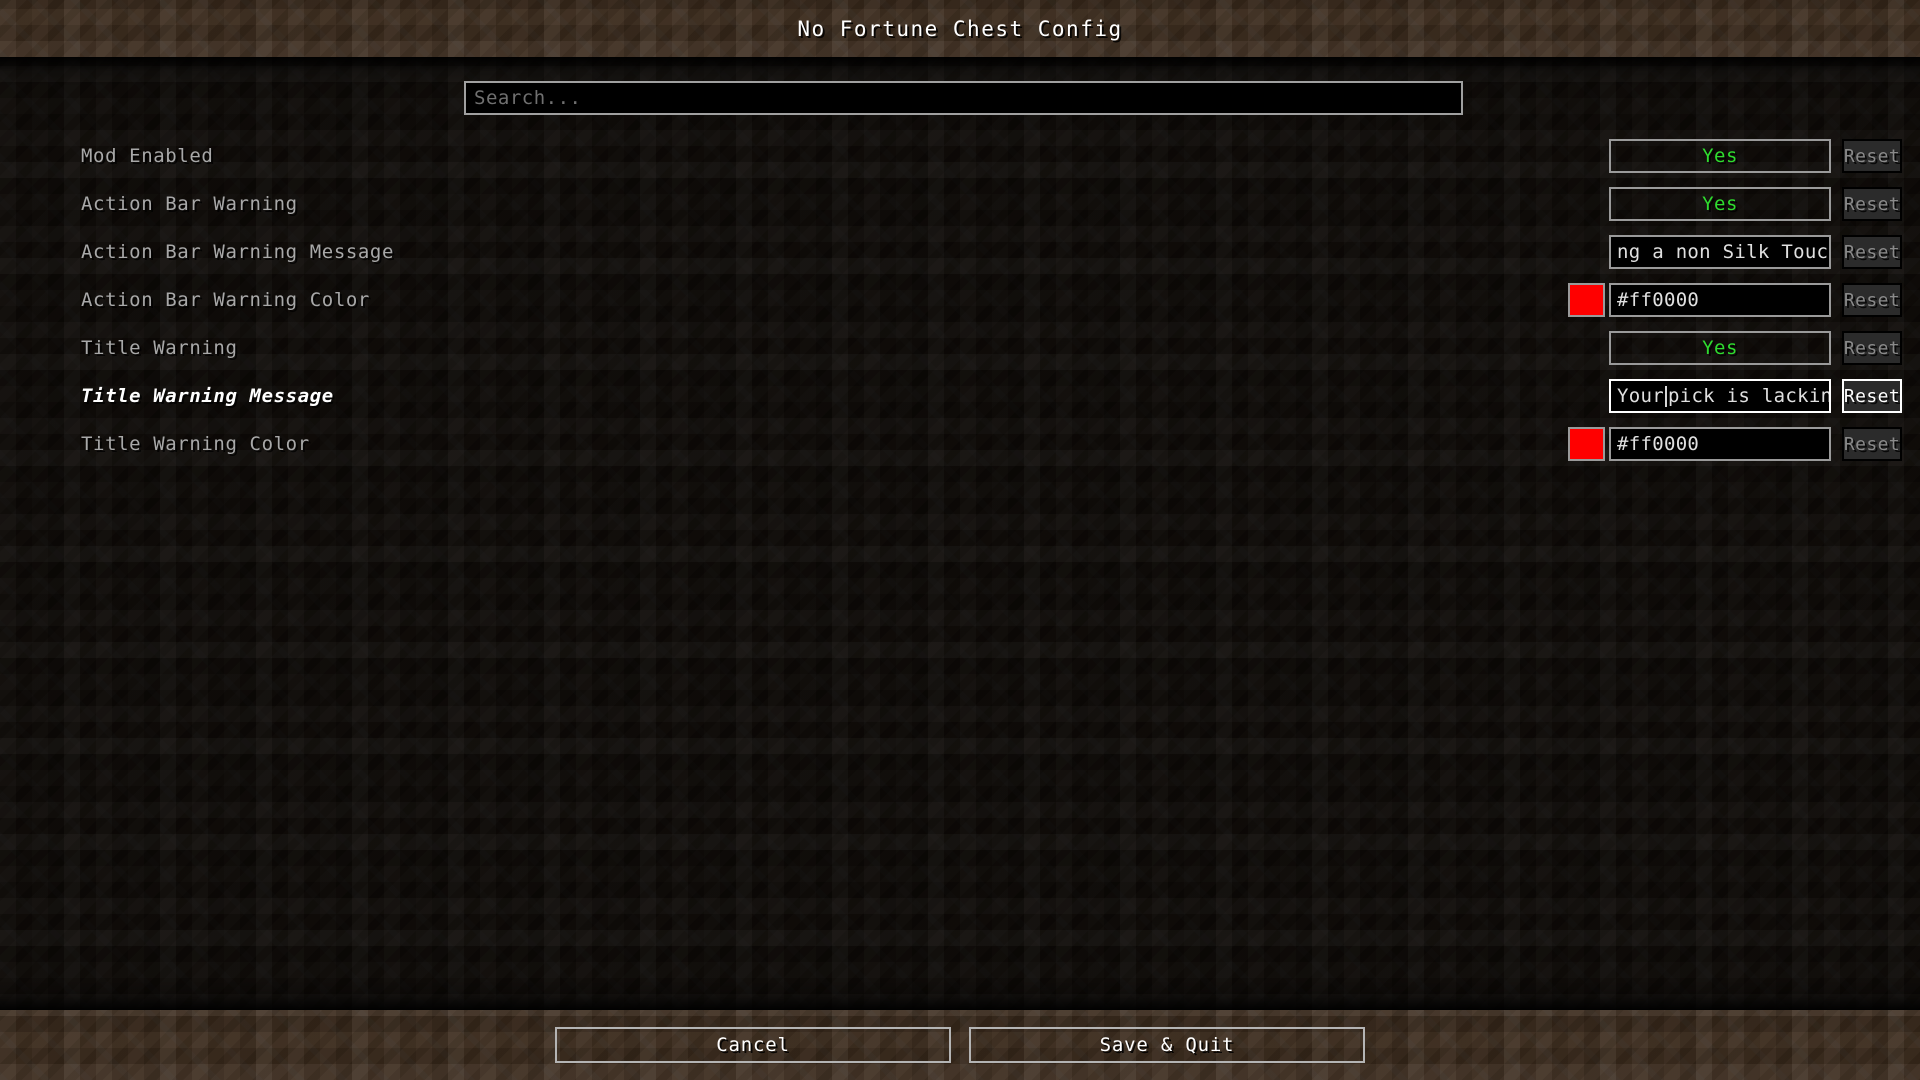 Image resolution: width=1920 pixels, height=1080 pixels. What do you see at coordinates (1167, 1045) in the screenshot?
I see `save-and-quit-button: Save & Quit` at bounding box center [1167, 1045].